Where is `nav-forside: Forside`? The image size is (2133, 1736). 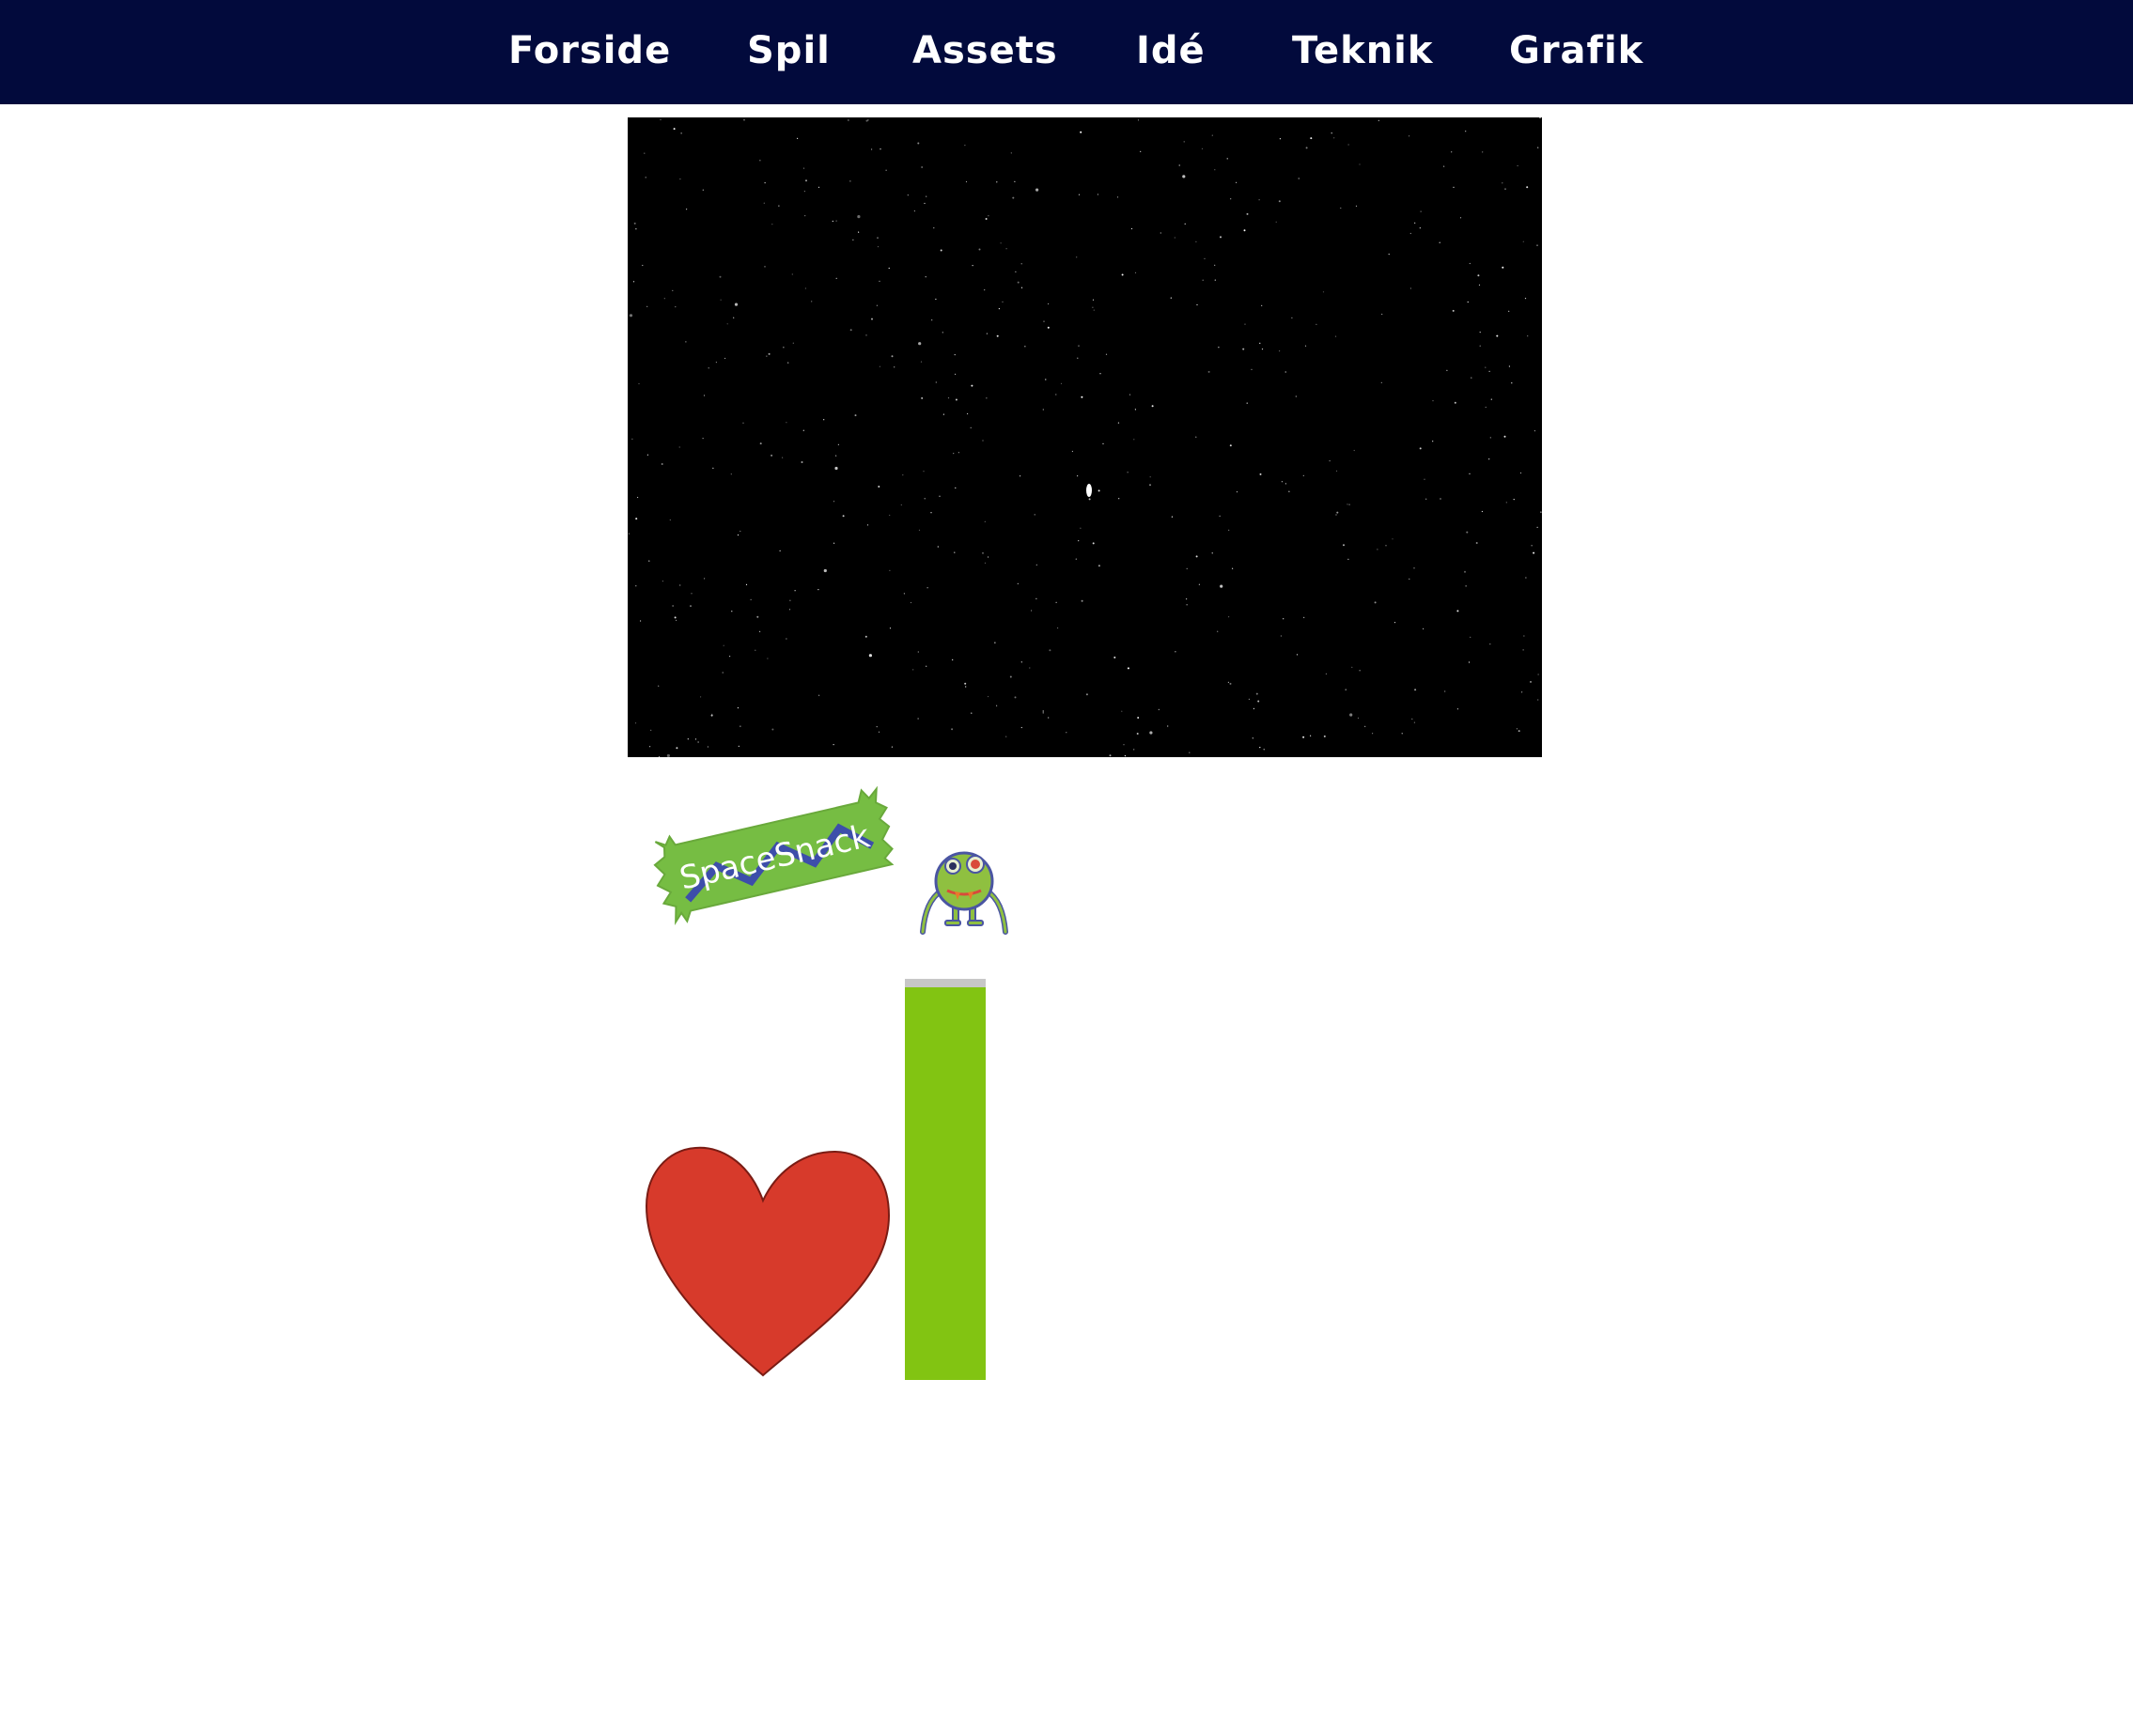 nav-forside: Forside is located at coordinates (589, 50).